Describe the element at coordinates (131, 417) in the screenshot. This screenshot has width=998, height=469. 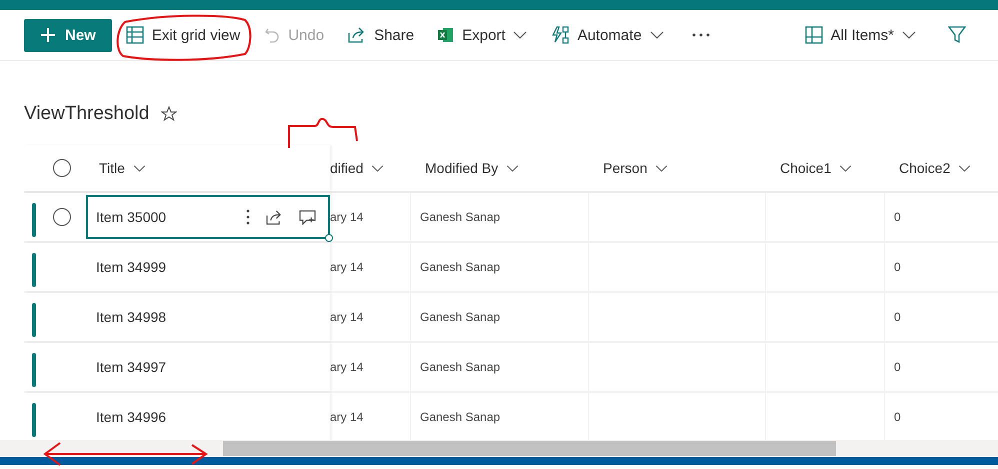
I see `item-title: Item 34996` at that location.